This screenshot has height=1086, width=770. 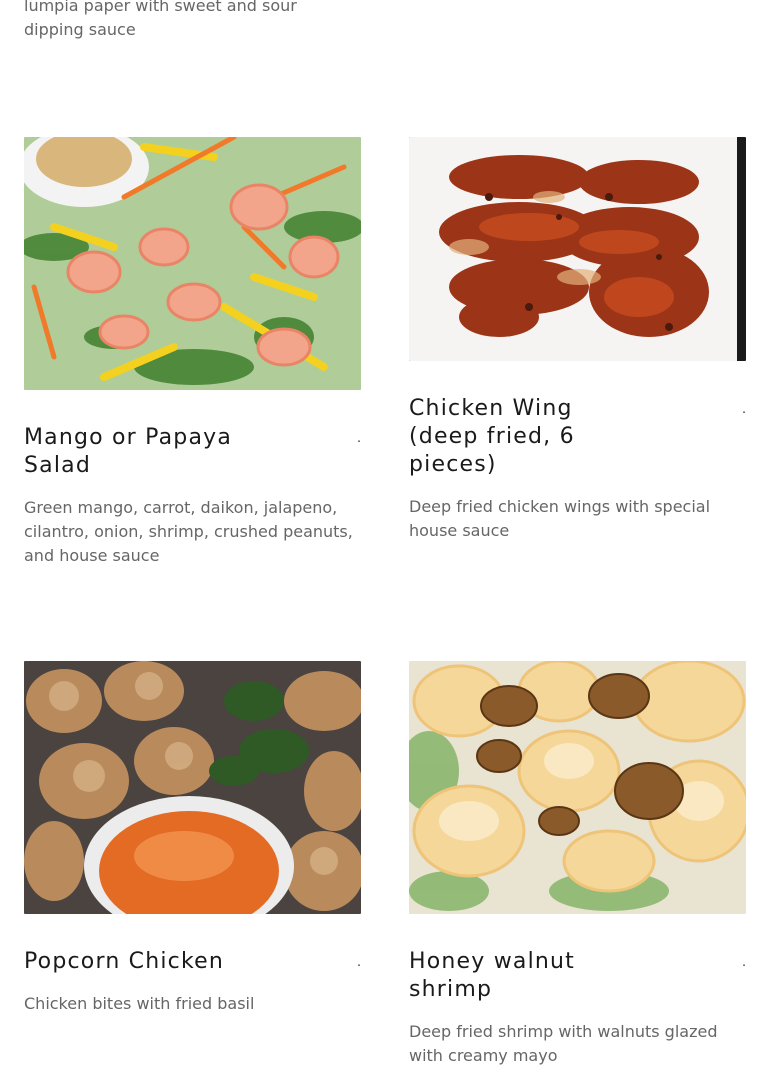 I want to click on item-title: Honey walnut shrimp, so click(x=492, y=975).